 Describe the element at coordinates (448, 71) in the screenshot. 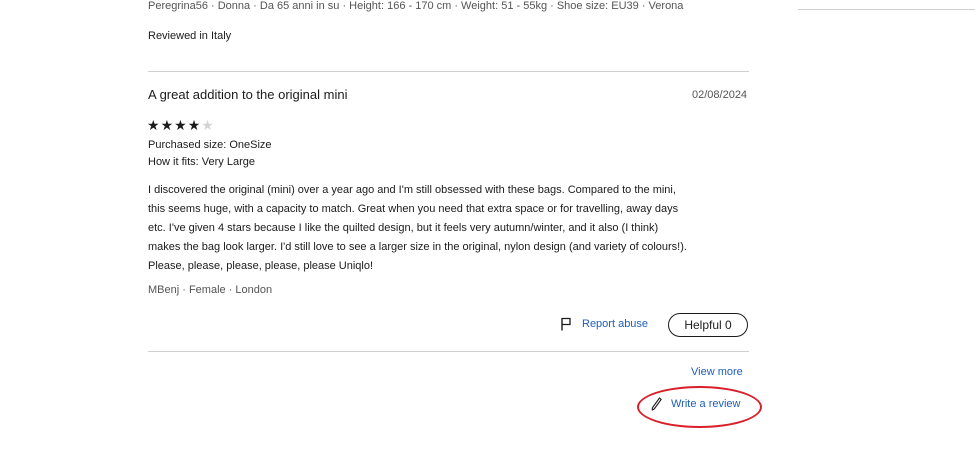

I see `review-divider-top` at that location.